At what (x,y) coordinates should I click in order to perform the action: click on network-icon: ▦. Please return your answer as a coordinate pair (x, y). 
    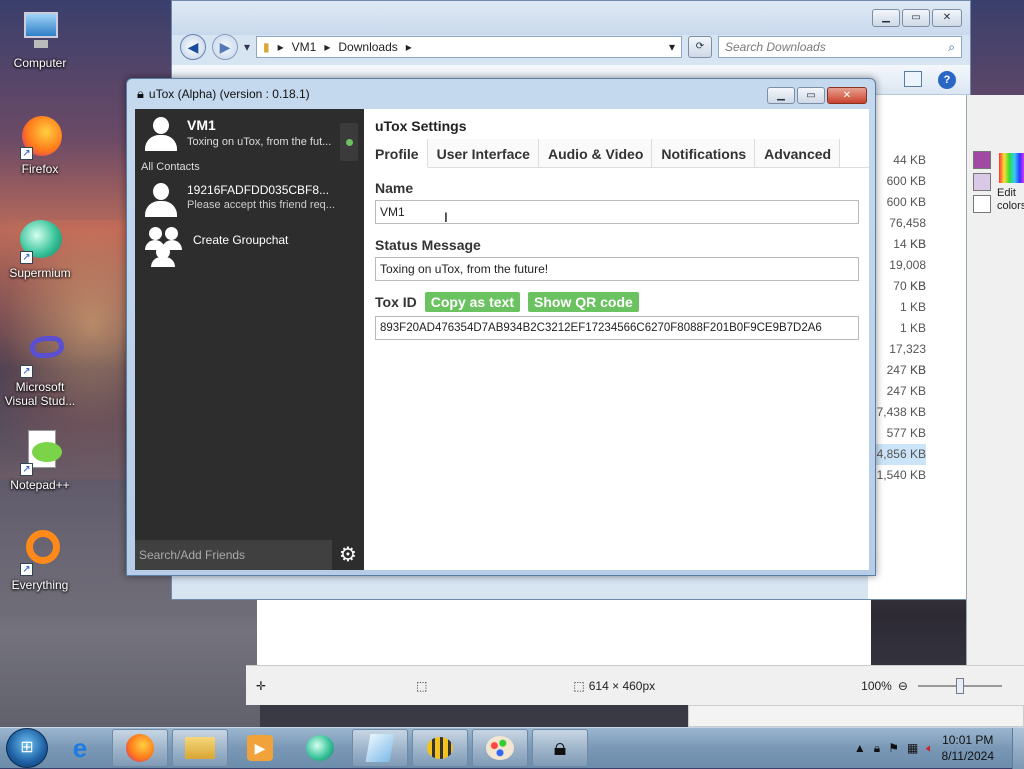
    Looking at the image, I should click on (912, 748).